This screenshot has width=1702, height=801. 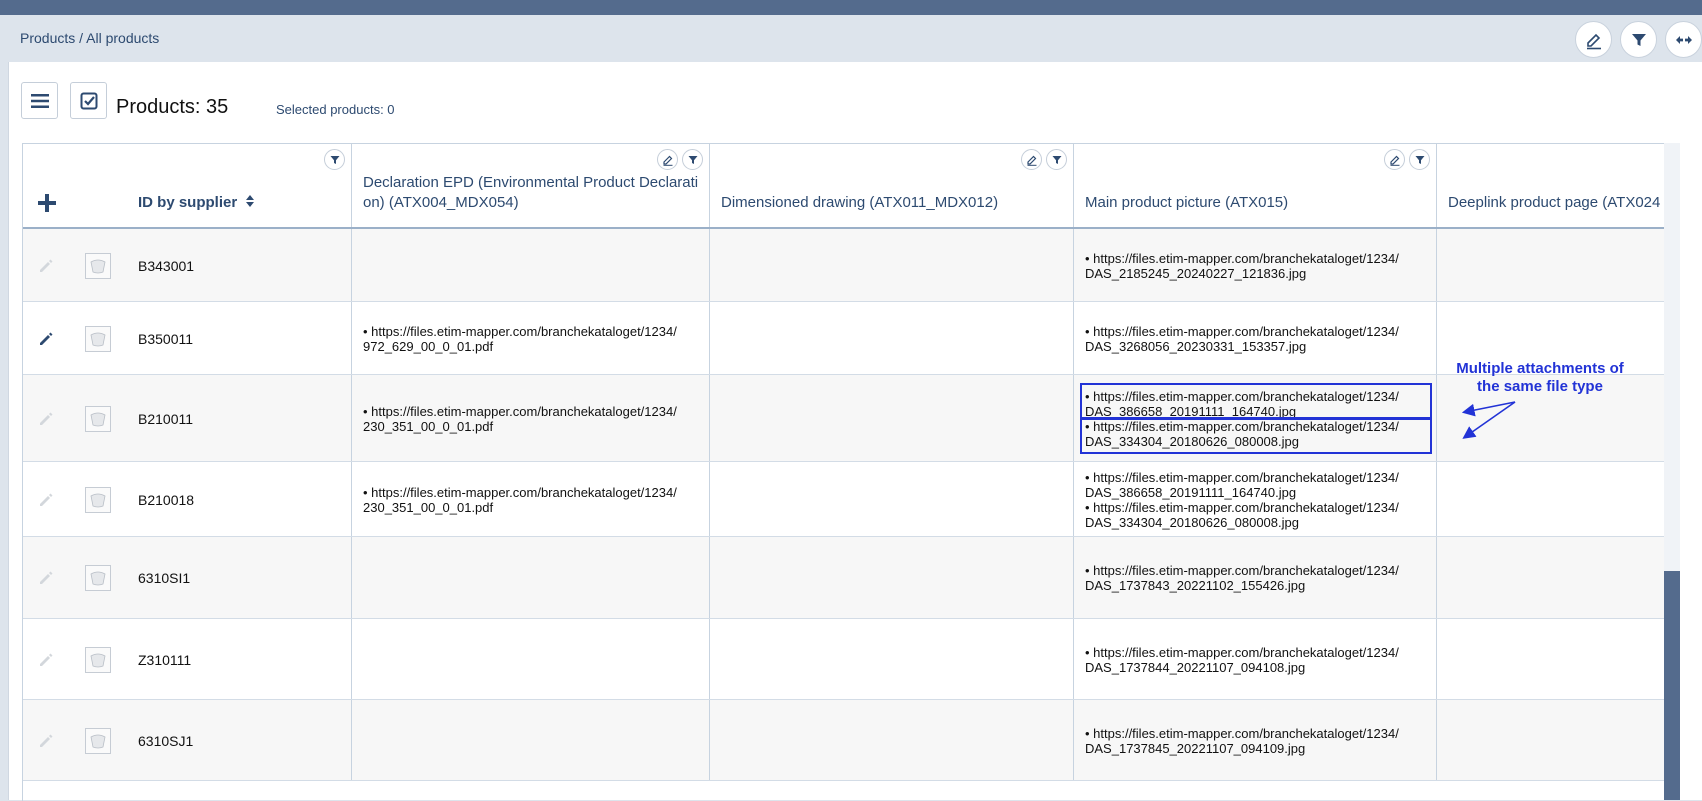 What do you see at coordinates (1195, 585) in the screenshot?
I see `picture-link: DAS_1737843_20221102_155426.jpg` at bounding box center [1195, 585].